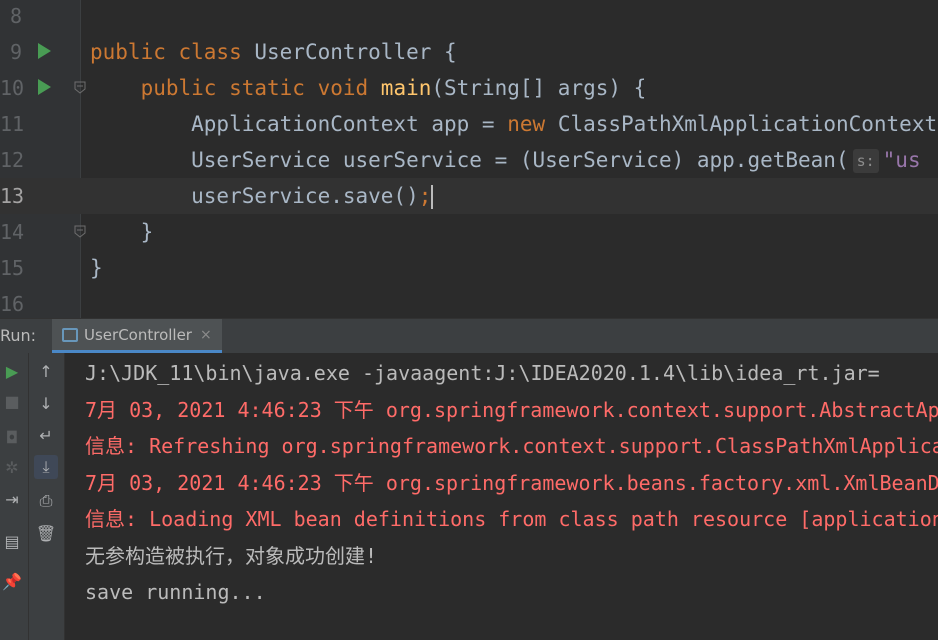  I want to click on code-line: 8, so click(469, 17).